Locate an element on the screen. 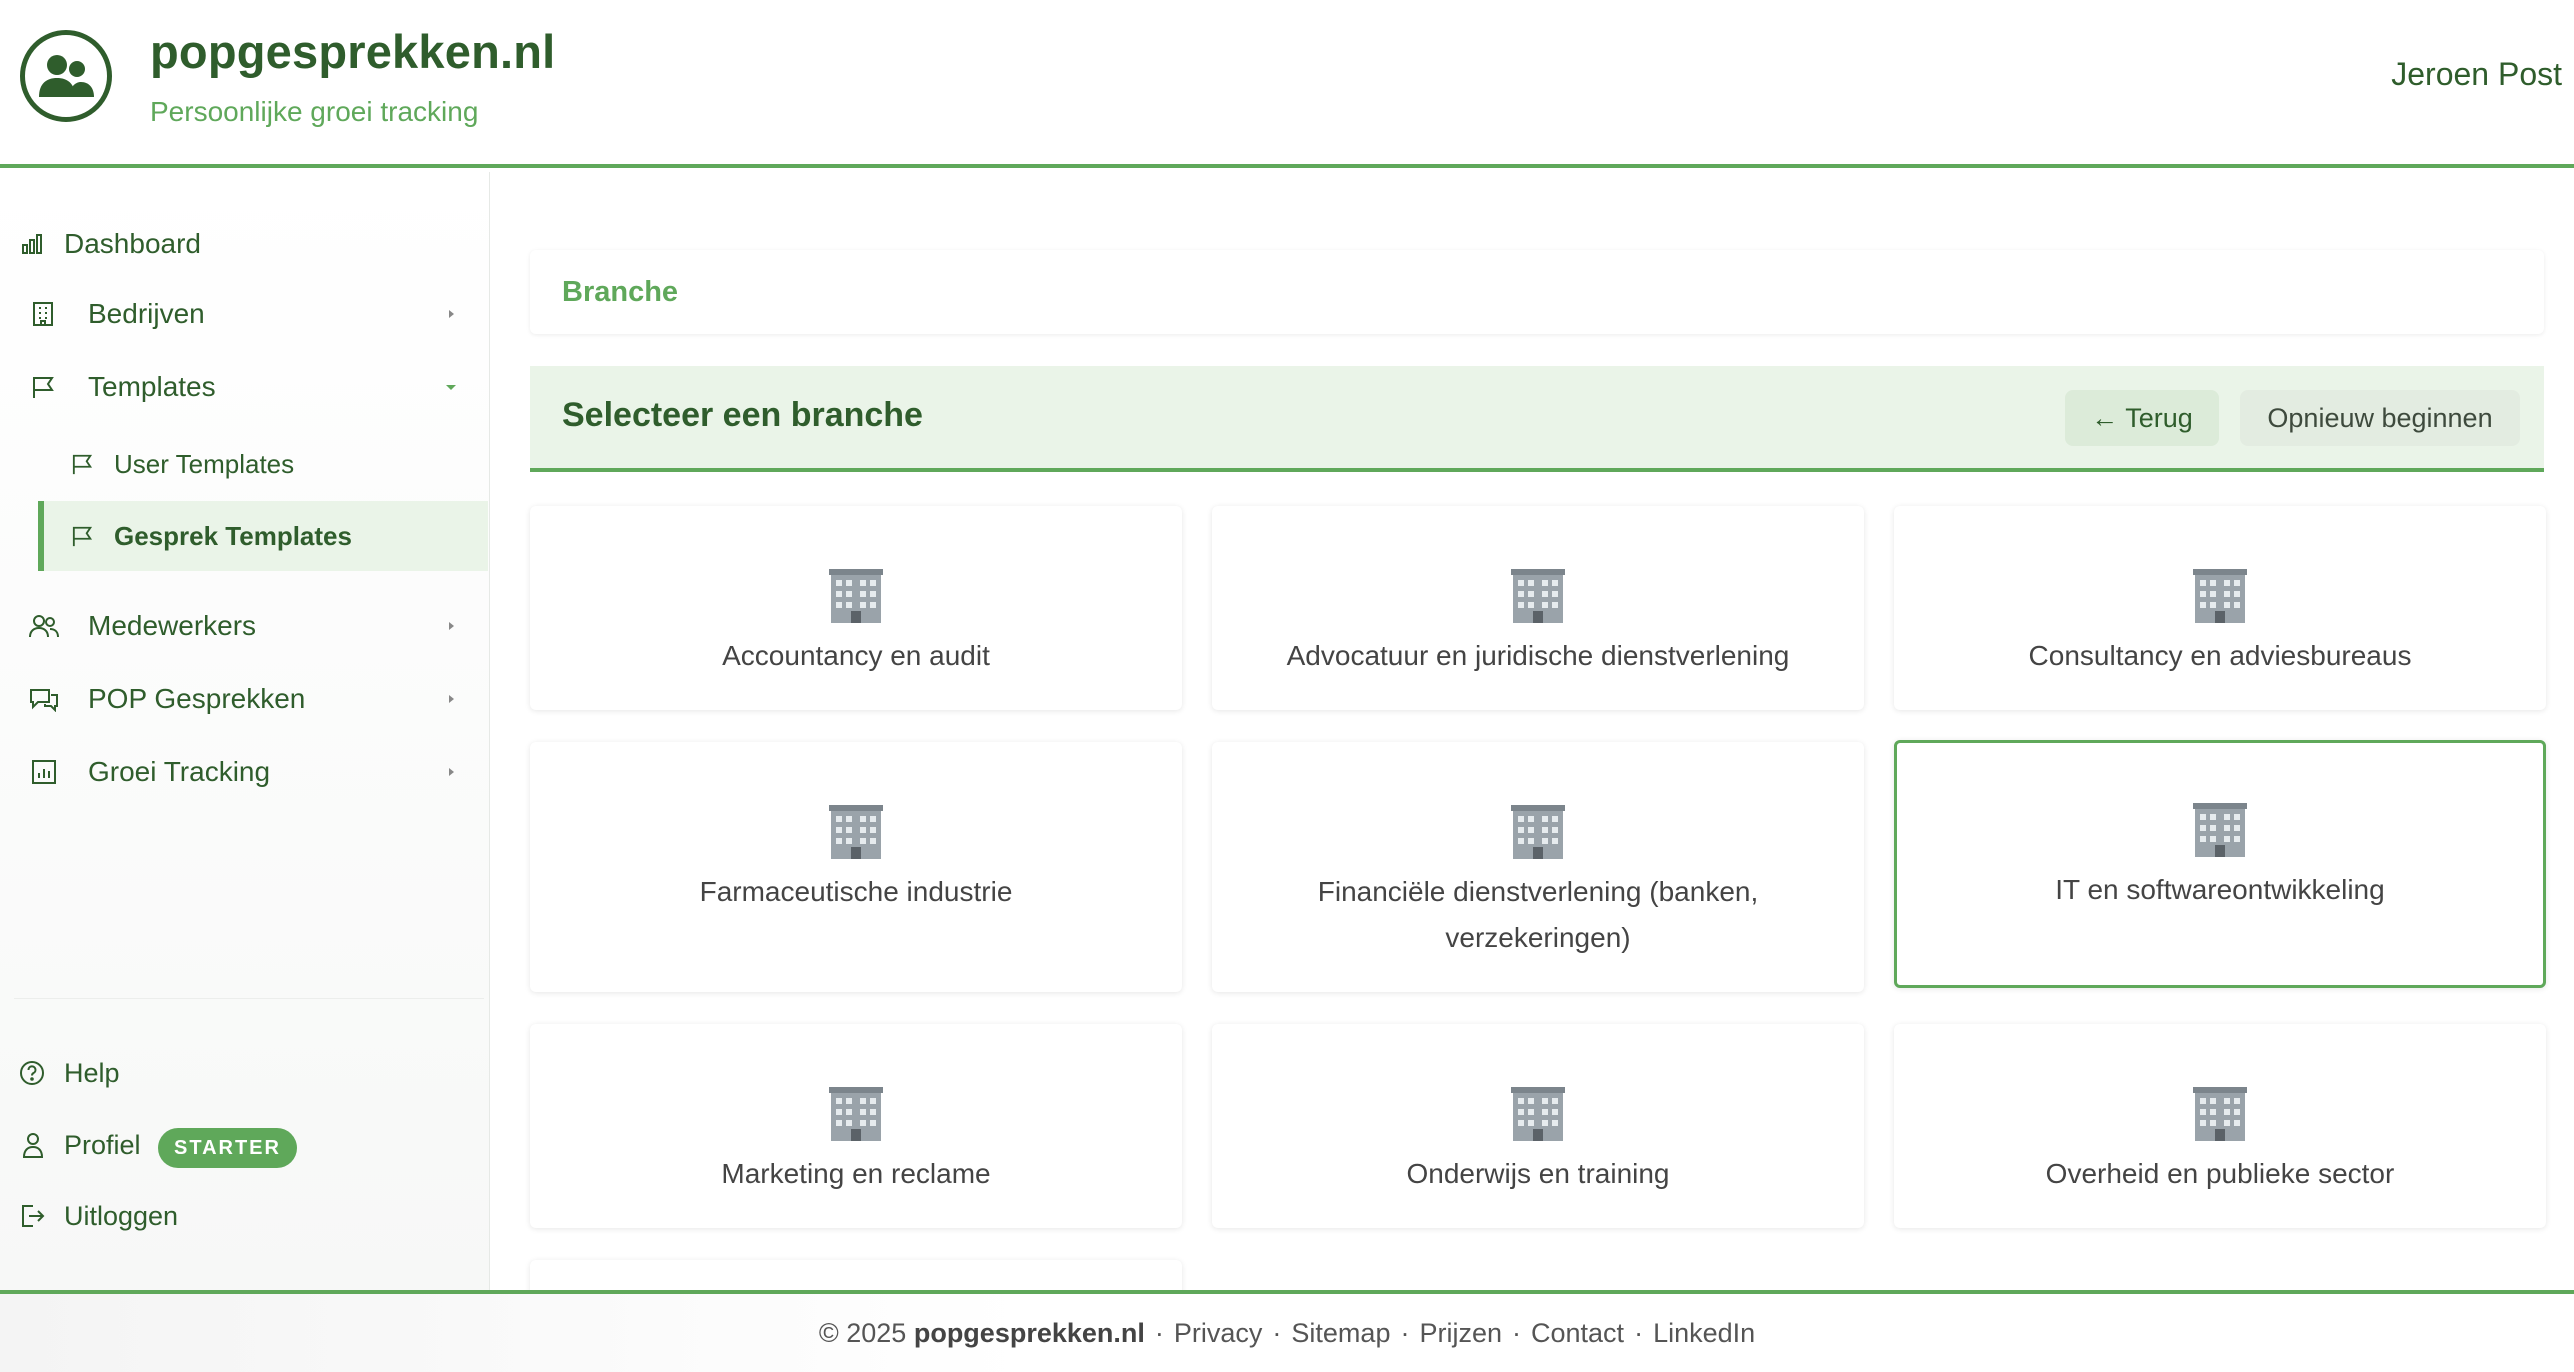 This screenshot has height=1372, width=2574. branch-name: IT en softwareontwikkeling is located at coordinates (2220, 889).